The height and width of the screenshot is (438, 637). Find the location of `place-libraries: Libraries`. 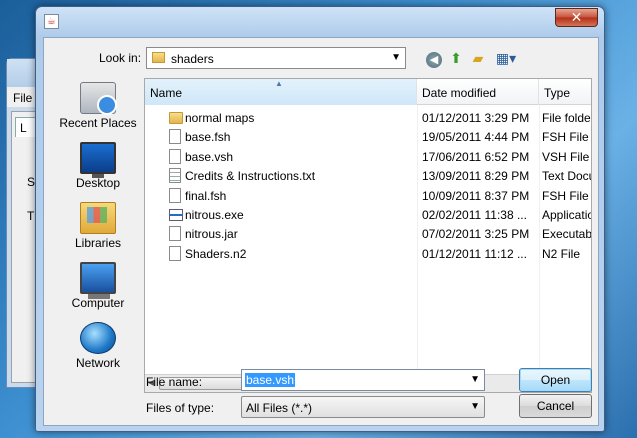

place-libraries: Libraries is located at coordinates (98, 226).